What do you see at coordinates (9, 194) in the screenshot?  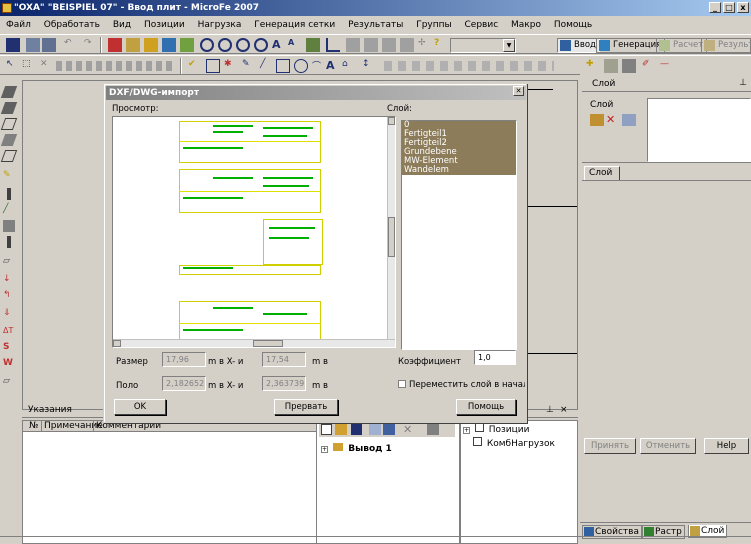 I see `column-icon` at bounding box center [9, 194].